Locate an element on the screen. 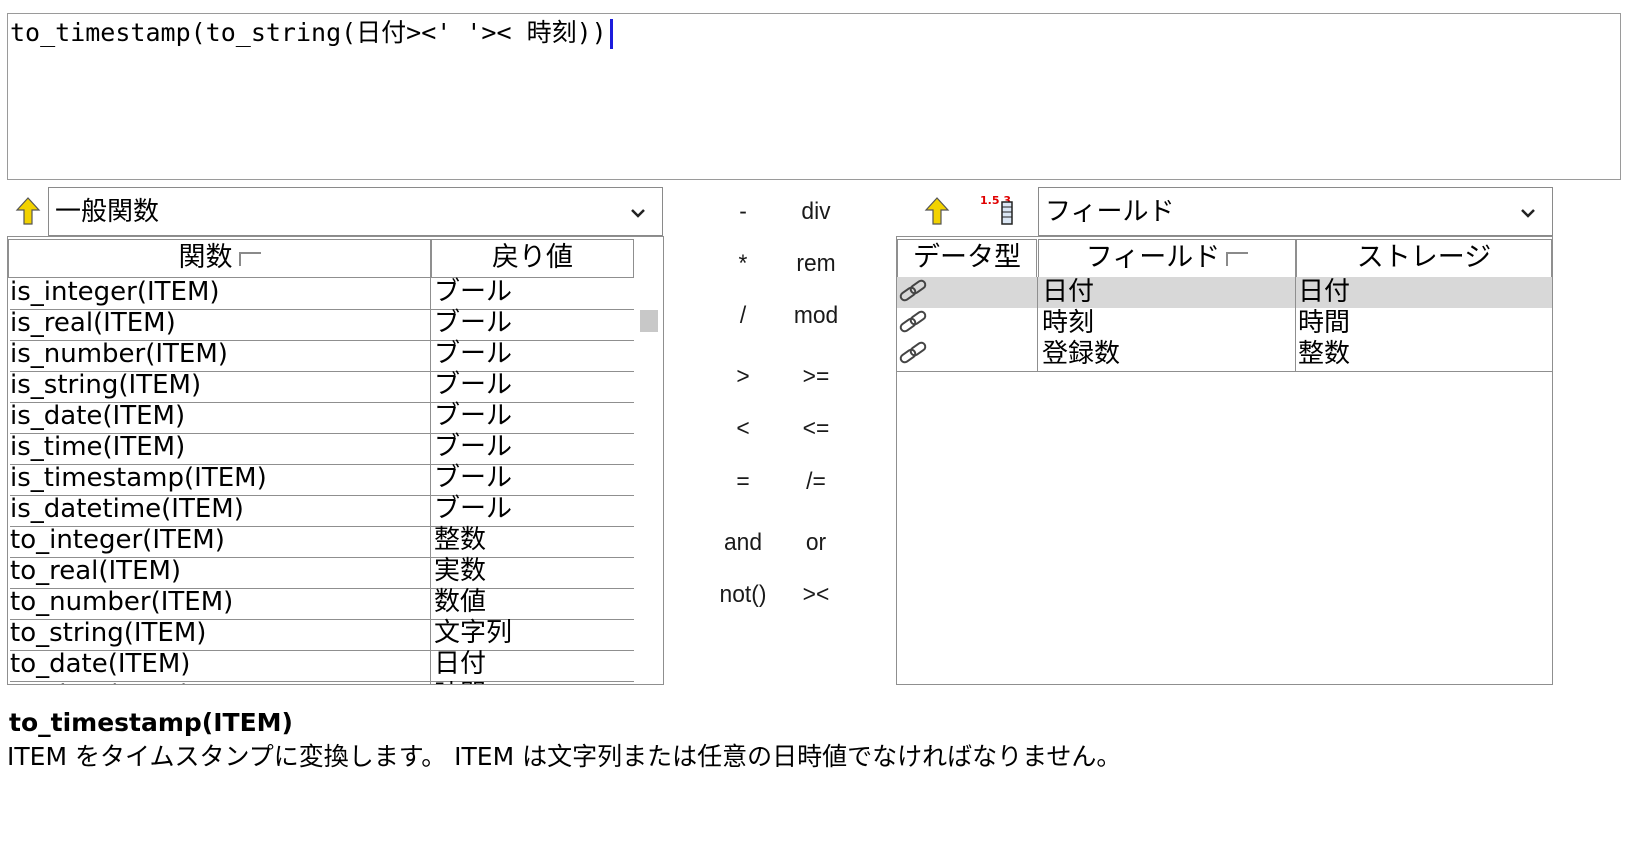 This screenshot has width=1628, height=852. table-row: to_integer(ITEM) 整数 is located at coordinates (323, 541).